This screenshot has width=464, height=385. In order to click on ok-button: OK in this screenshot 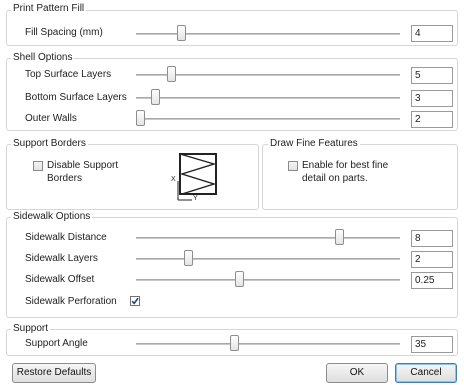, I will do `click(357, 373)`.